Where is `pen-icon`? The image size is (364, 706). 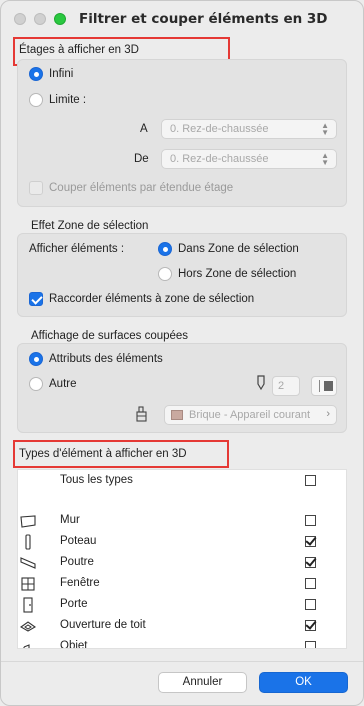
pen-icon is located at coordinates (261, 383).